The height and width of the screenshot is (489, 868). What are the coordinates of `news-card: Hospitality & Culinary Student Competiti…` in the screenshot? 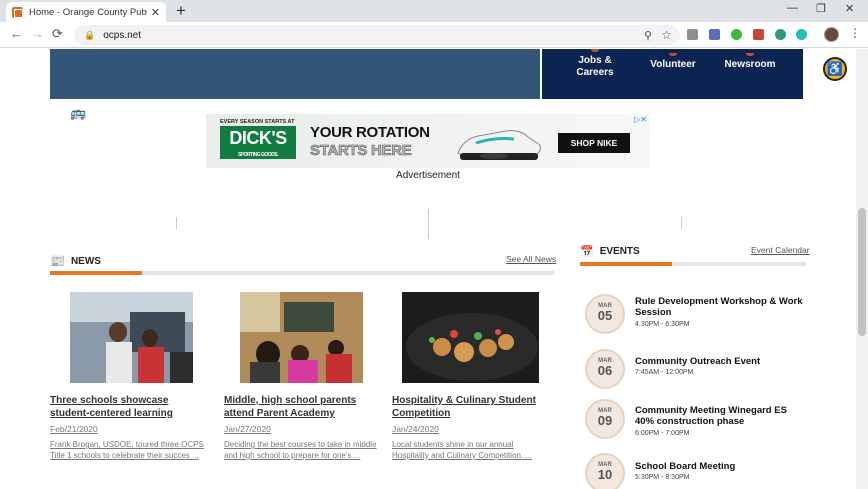 It's located at (472, 376).